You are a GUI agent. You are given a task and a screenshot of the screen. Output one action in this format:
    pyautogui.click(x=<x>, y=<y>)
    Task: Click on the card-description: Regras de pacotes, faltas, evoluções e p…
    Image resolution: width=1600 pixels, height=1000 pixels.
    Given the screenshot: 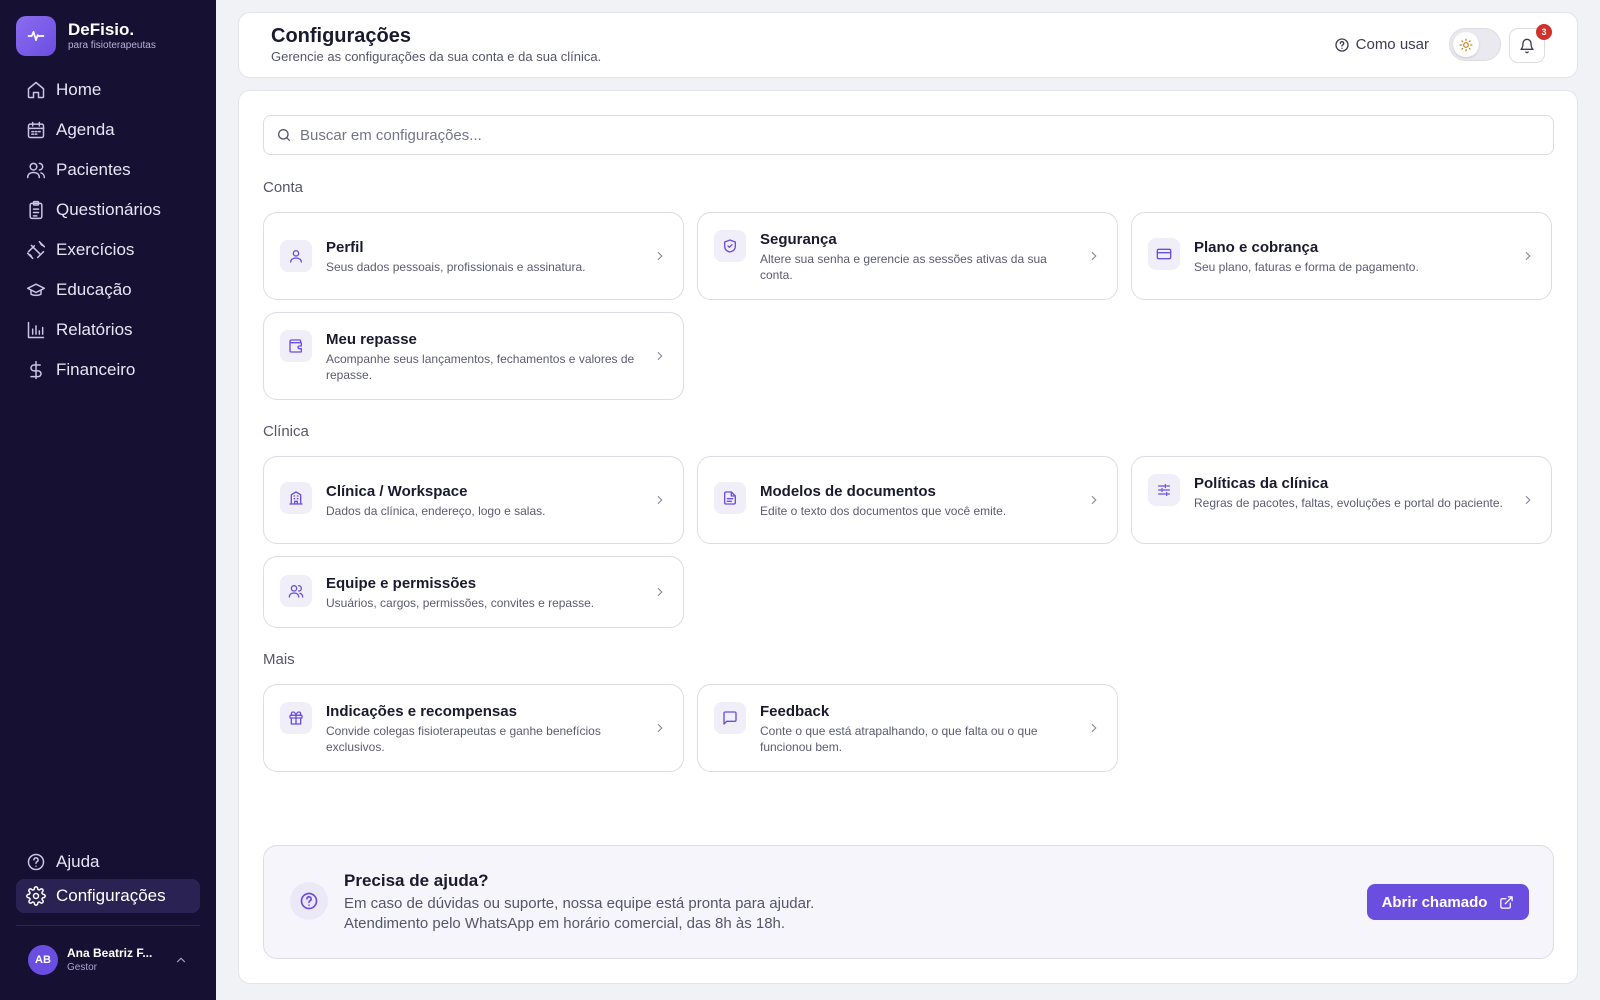 What is the action you would take?
    pyautogui.click(x=1348, y=503)
    